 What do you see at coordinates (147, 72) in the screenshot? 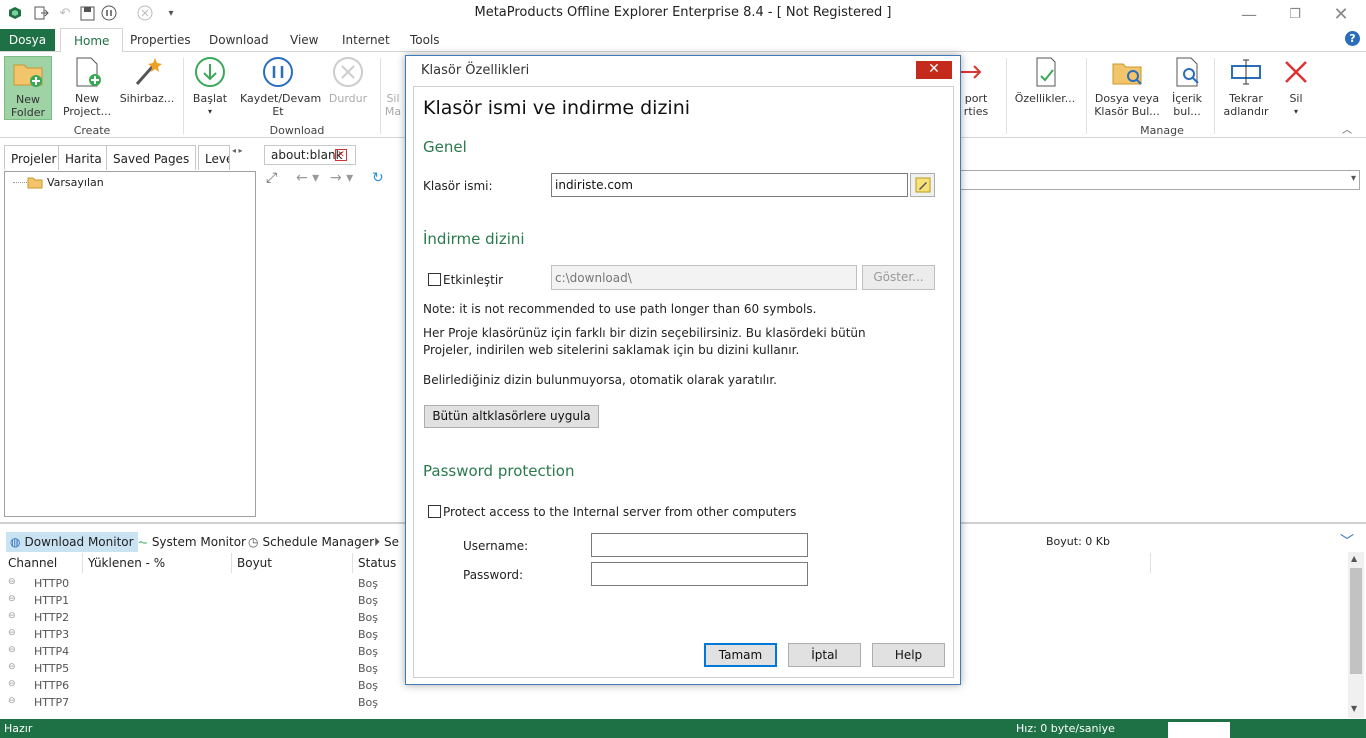
I see `wand-icon` at bounding box center [147, 72].